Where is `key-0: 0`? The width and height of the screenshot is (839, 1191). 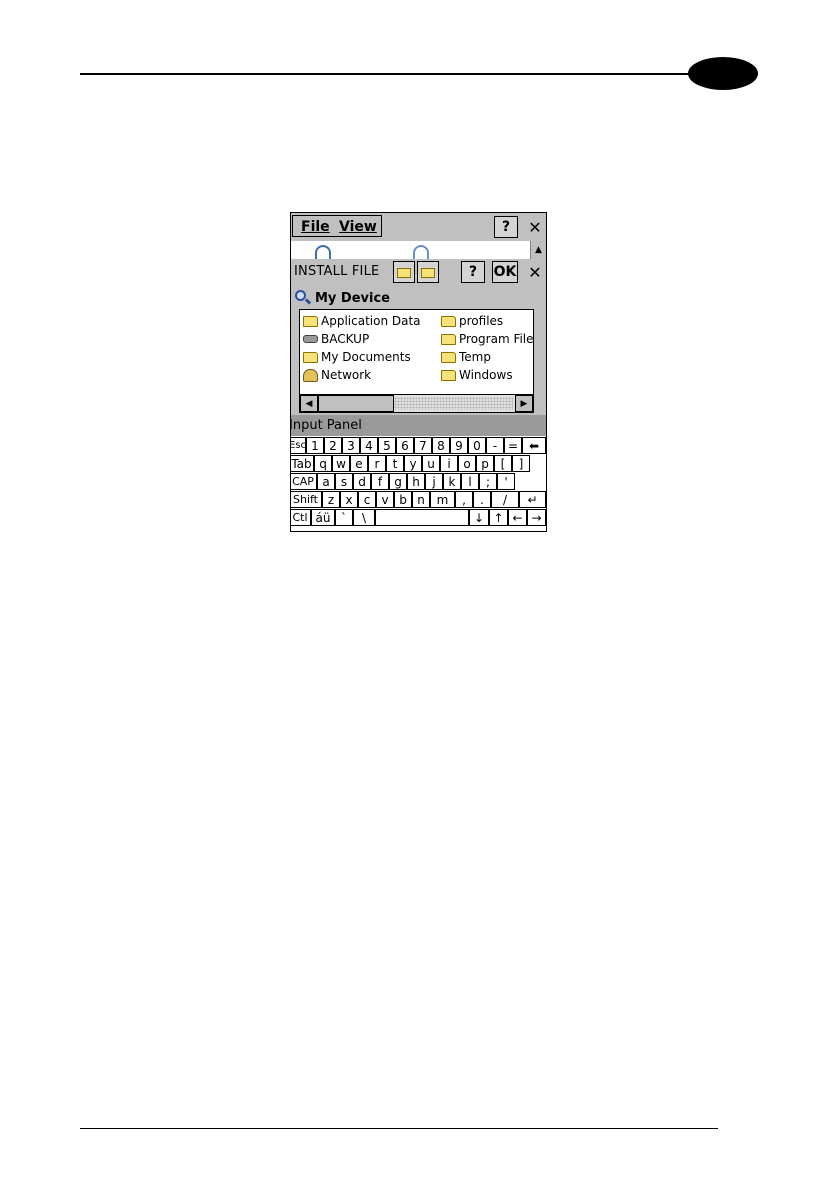 key-0: 0 is located at coordinates (477, 445).